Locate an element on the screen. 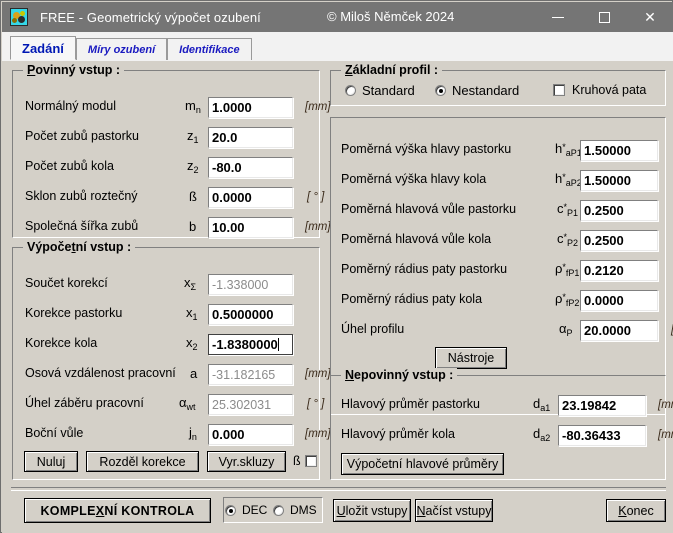  radio-dms-label: DMS is located at coordinates (303, 510).